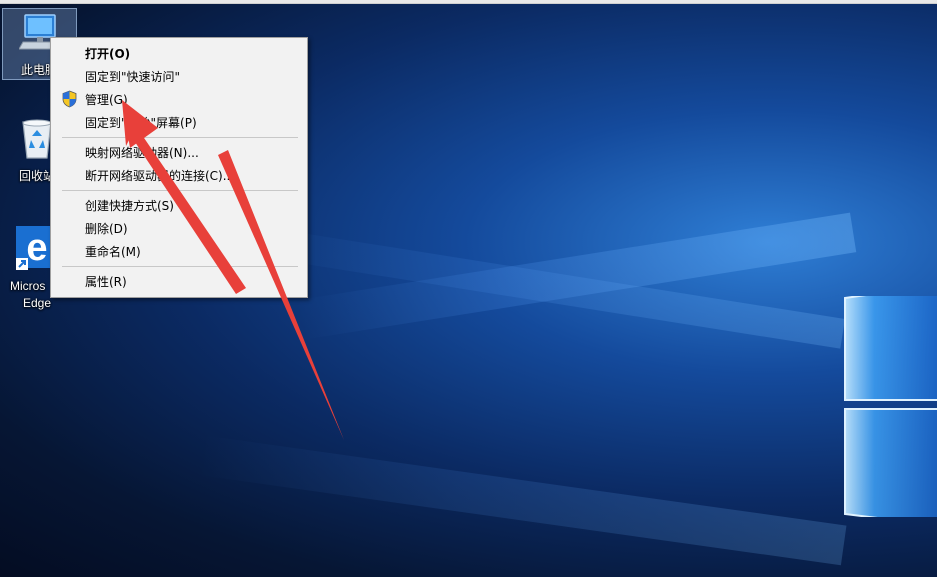 This screenshot has height=577, width=937. I want to click on menu-item-open: 打开(O), so click(179, 53).